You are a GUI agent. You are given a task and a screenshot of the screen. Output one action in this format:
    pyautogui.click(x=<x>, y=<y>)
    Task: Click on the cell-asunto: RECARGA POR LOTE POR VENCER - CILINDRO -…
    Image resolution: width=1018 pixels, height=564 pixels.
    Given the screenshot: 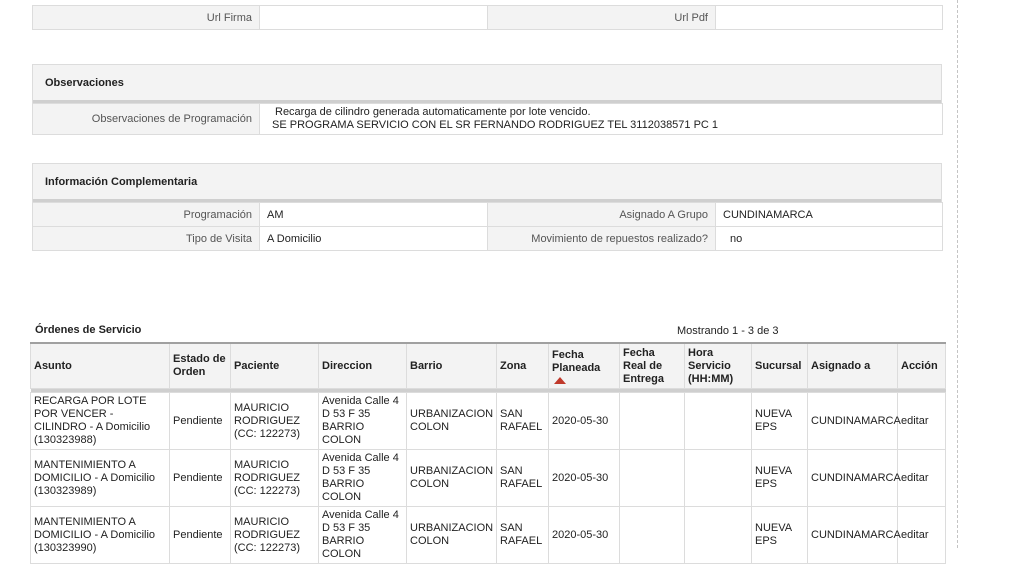 What is the action you would take?
    pyautogui.click(x=100, y=421)
    